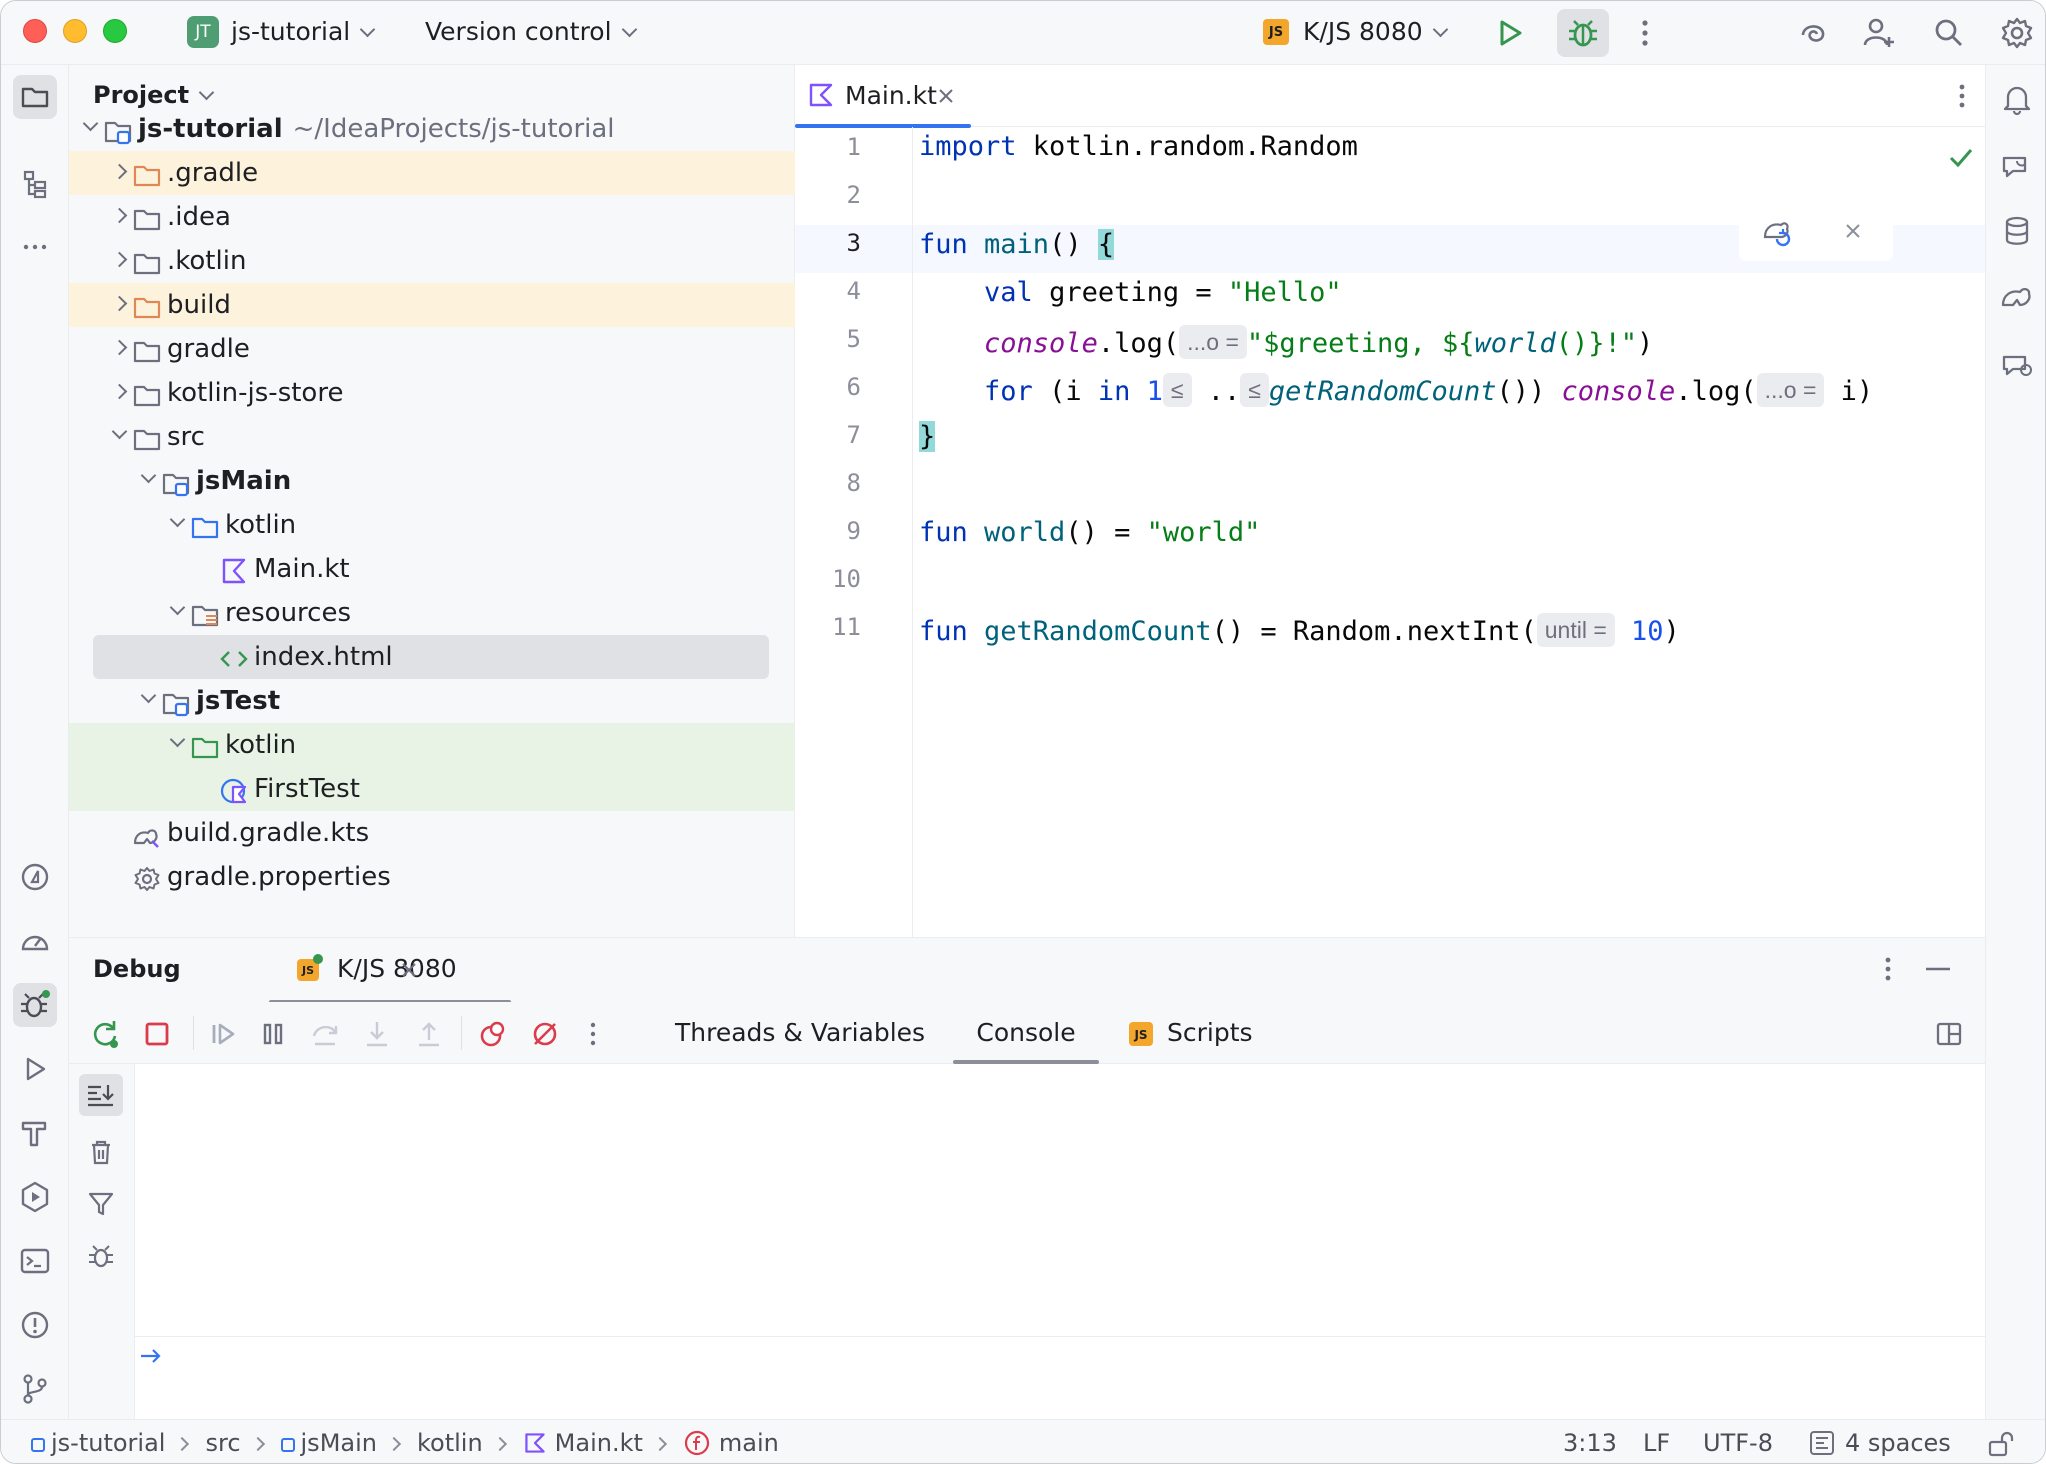 The width and height of the screenshot is (2046, 1464). Describe the element at coordinates (2017, 165) in the screenshot. I see `ai-chat-icon` at that location.